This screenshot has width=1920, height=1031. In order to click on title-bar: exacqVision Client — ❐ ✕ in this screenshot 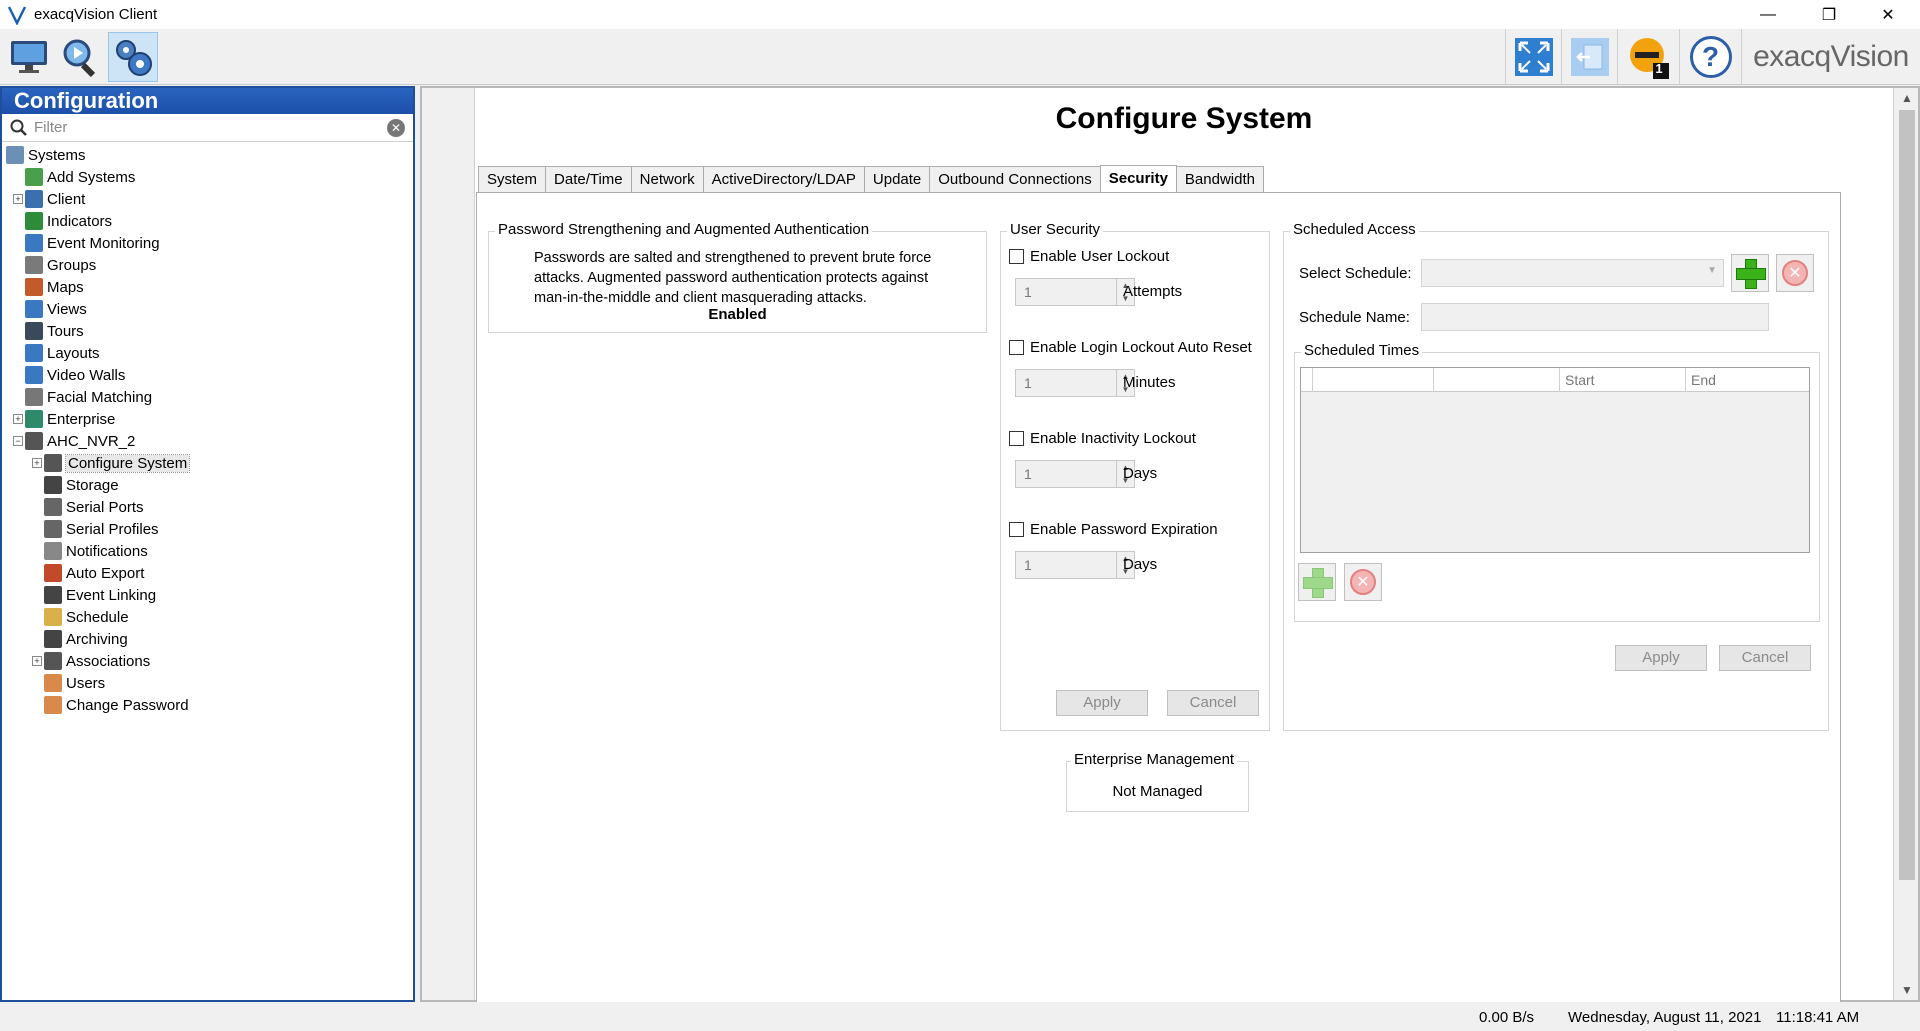, I will do `click(960, 14)`.